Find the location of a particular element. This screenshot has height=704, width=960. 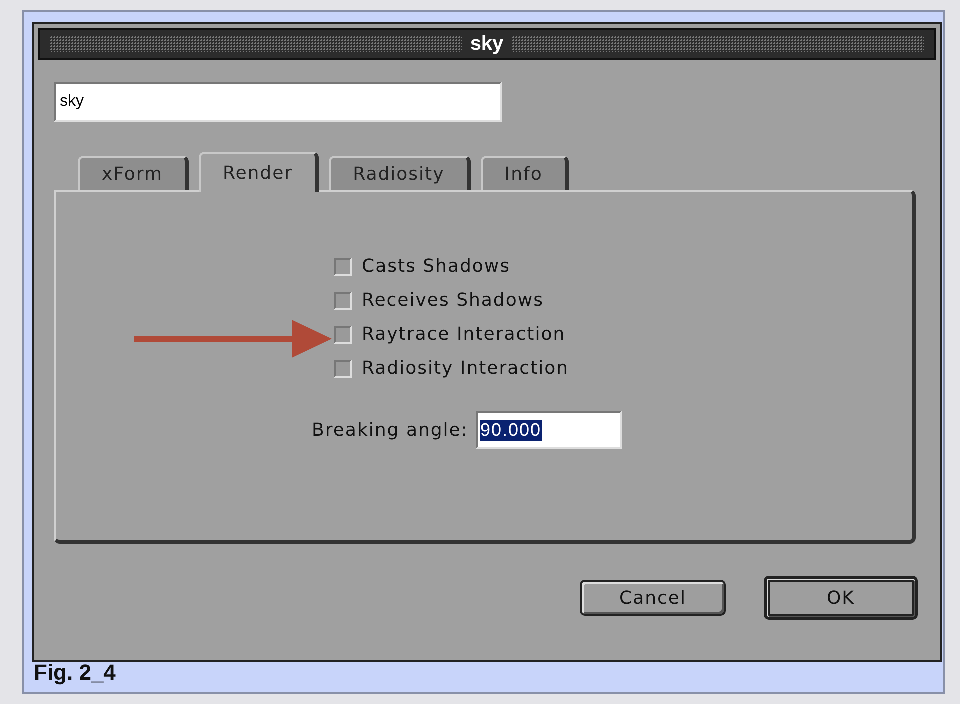

figure-caption: Fig. 2_4 is located at coordinates (75, 673).